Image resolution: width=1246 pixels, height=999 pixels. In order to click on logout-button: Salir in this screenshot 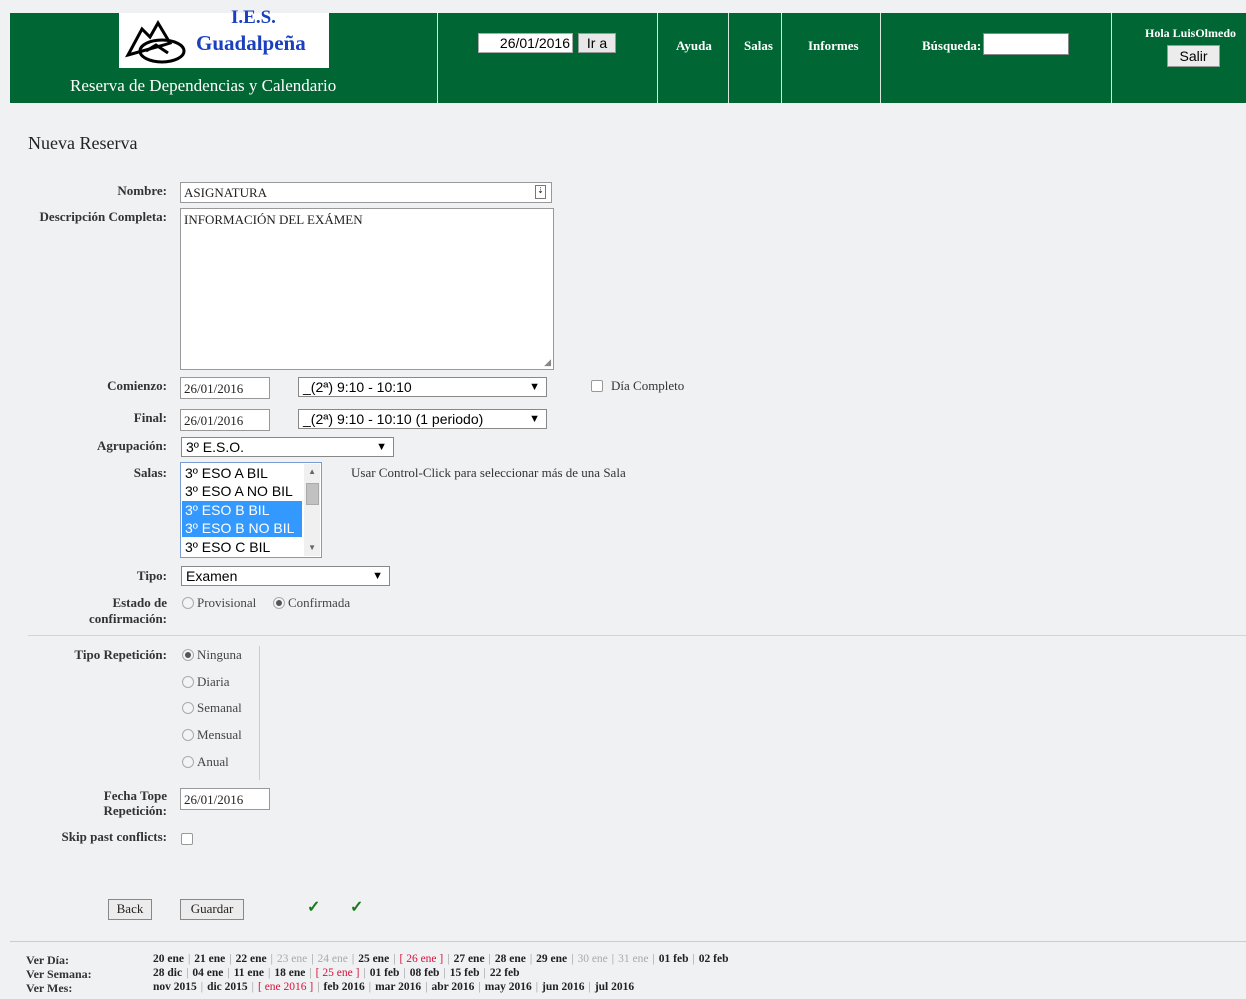, I will do `click(1193, 56)`.